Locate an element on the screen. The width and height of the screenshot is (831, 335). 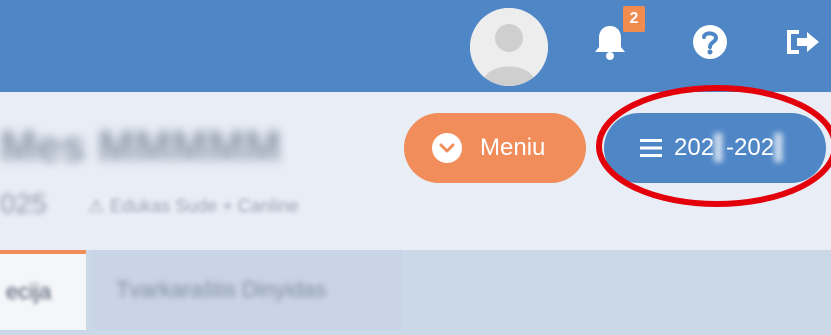
page-title: Mes MMMMM is located at coordinates (141, 146).